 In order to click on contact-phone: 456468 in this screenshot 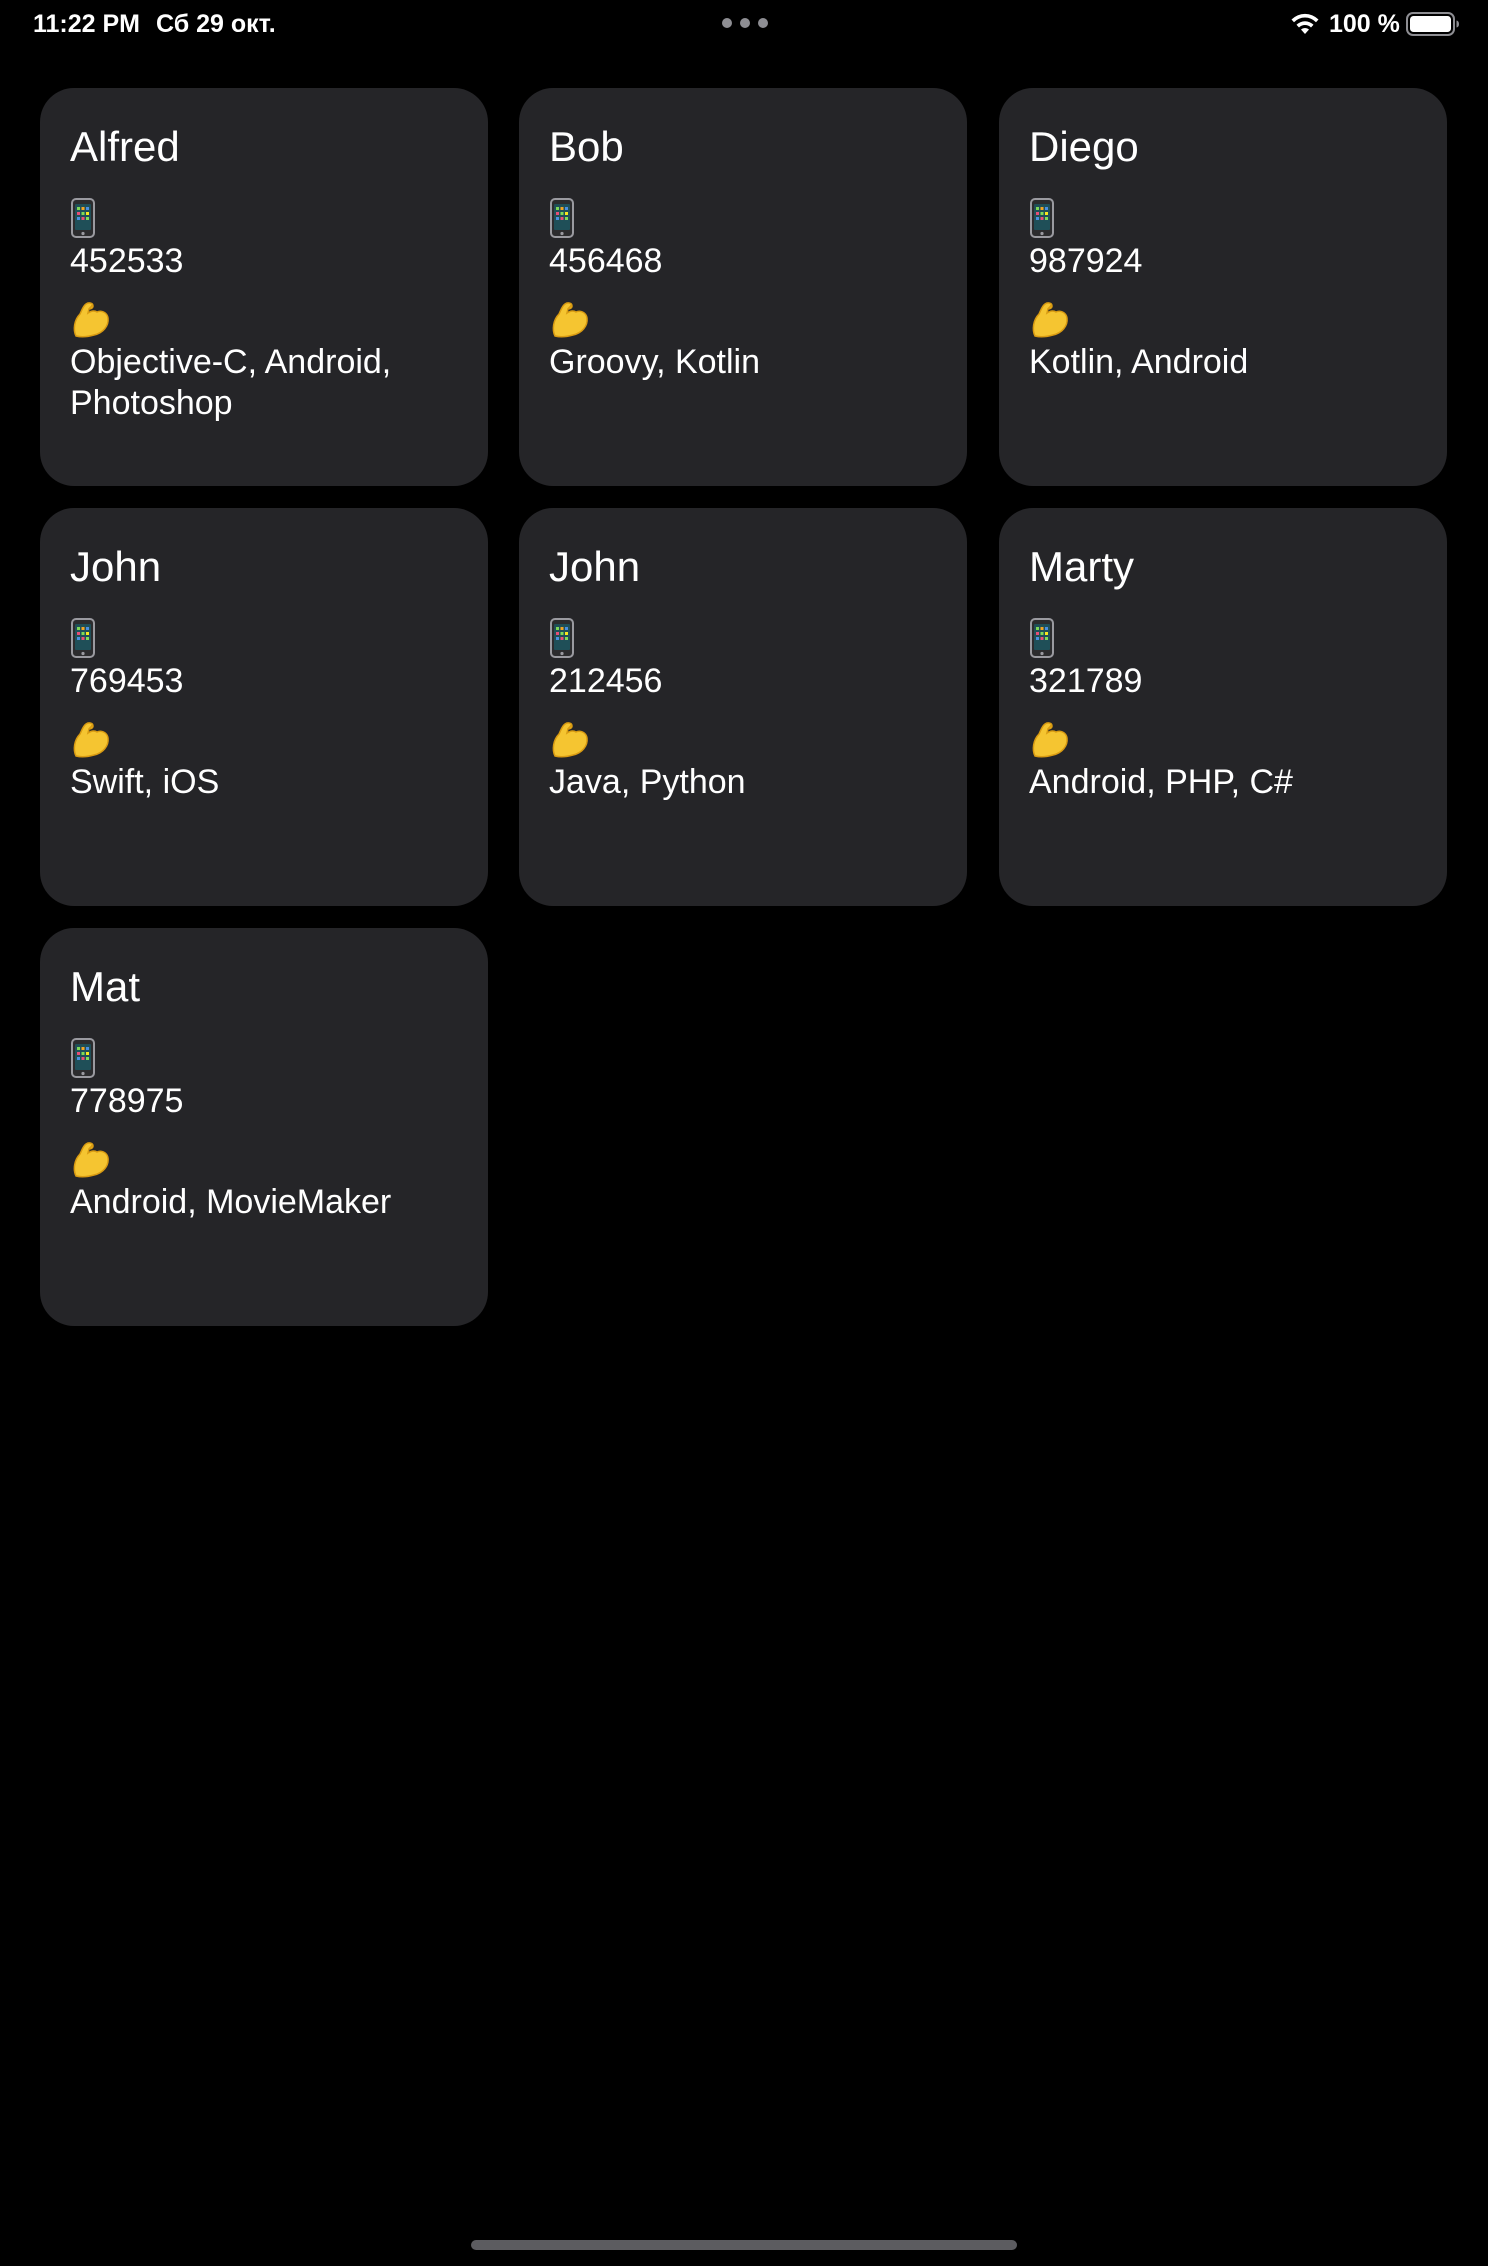, I will do `click(606, 261)`.